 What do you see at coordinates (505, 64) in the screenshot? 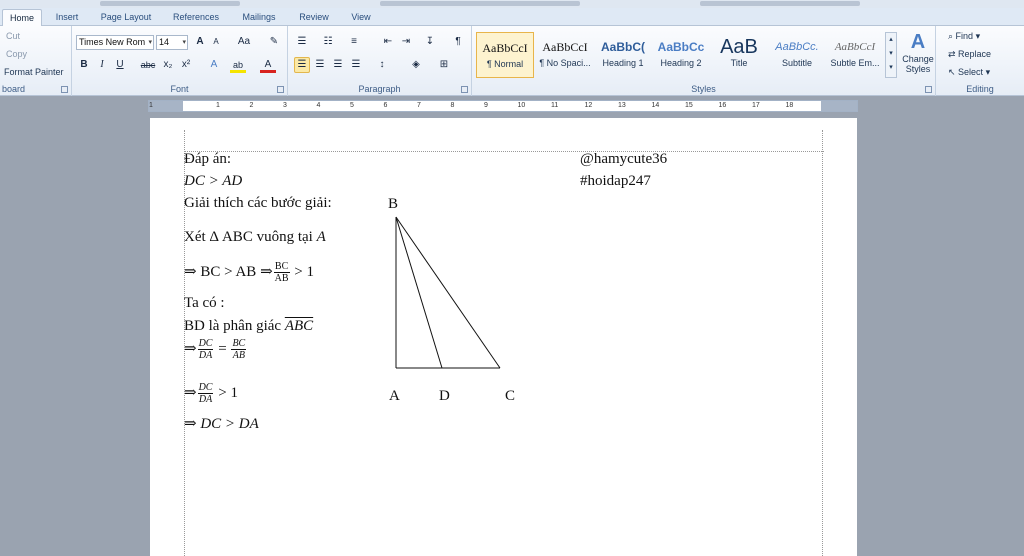
I see `style-name: ¶ Normal` at bounding box center [505, 64].